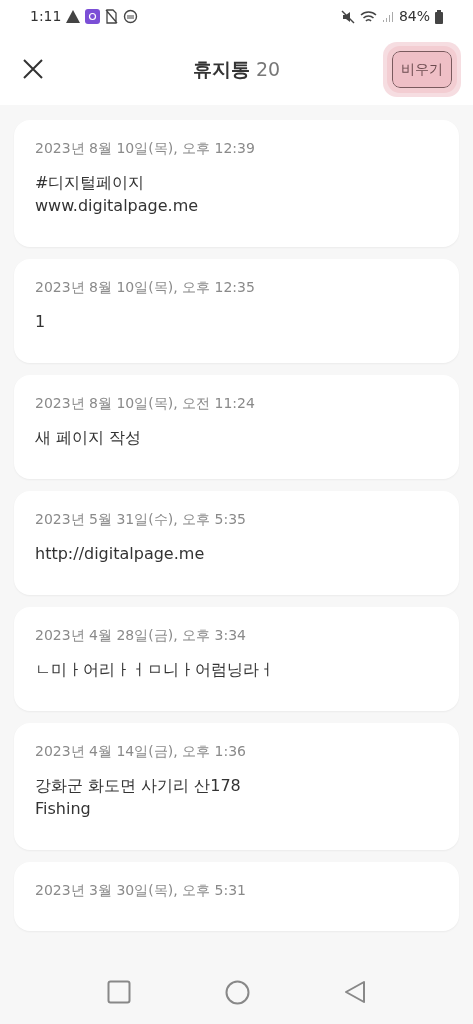 This screenshot has width=473, height=1024. What do you see at coordinates (120, 554) in the screenshot?
I see `note-text: http://digitalpage.me` at bounding box center [120, 554].